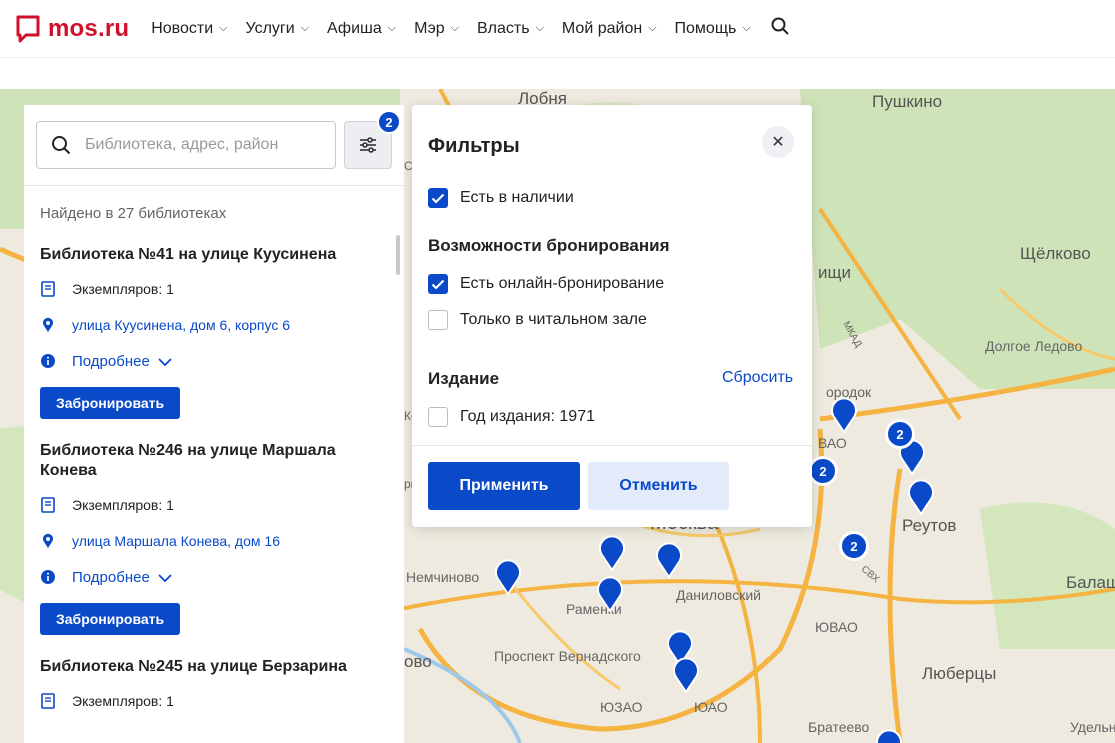  What do you see at coordinates (553, 319) in the screenshot?
I see `checkbox-label: Только в читальном зале` at bounding box center [553, 319].